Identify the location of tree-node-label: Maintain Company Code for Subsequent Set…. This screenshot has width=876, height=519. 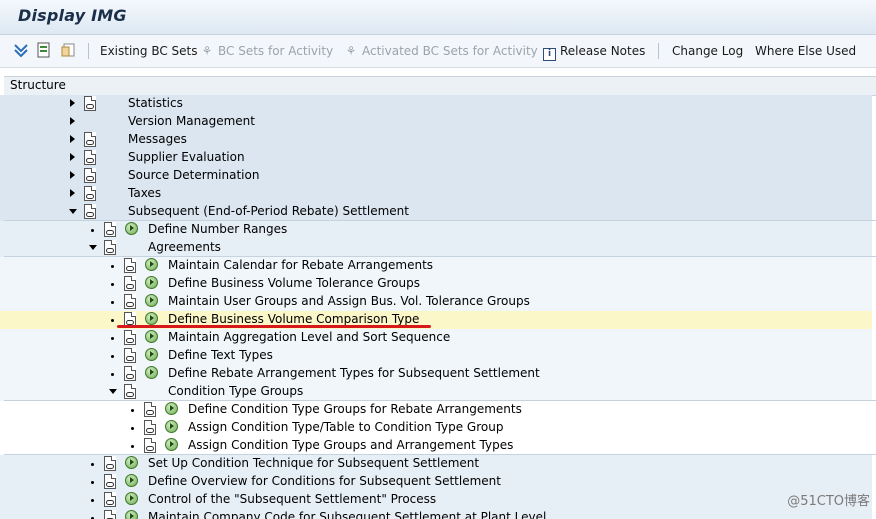
(347, 514).